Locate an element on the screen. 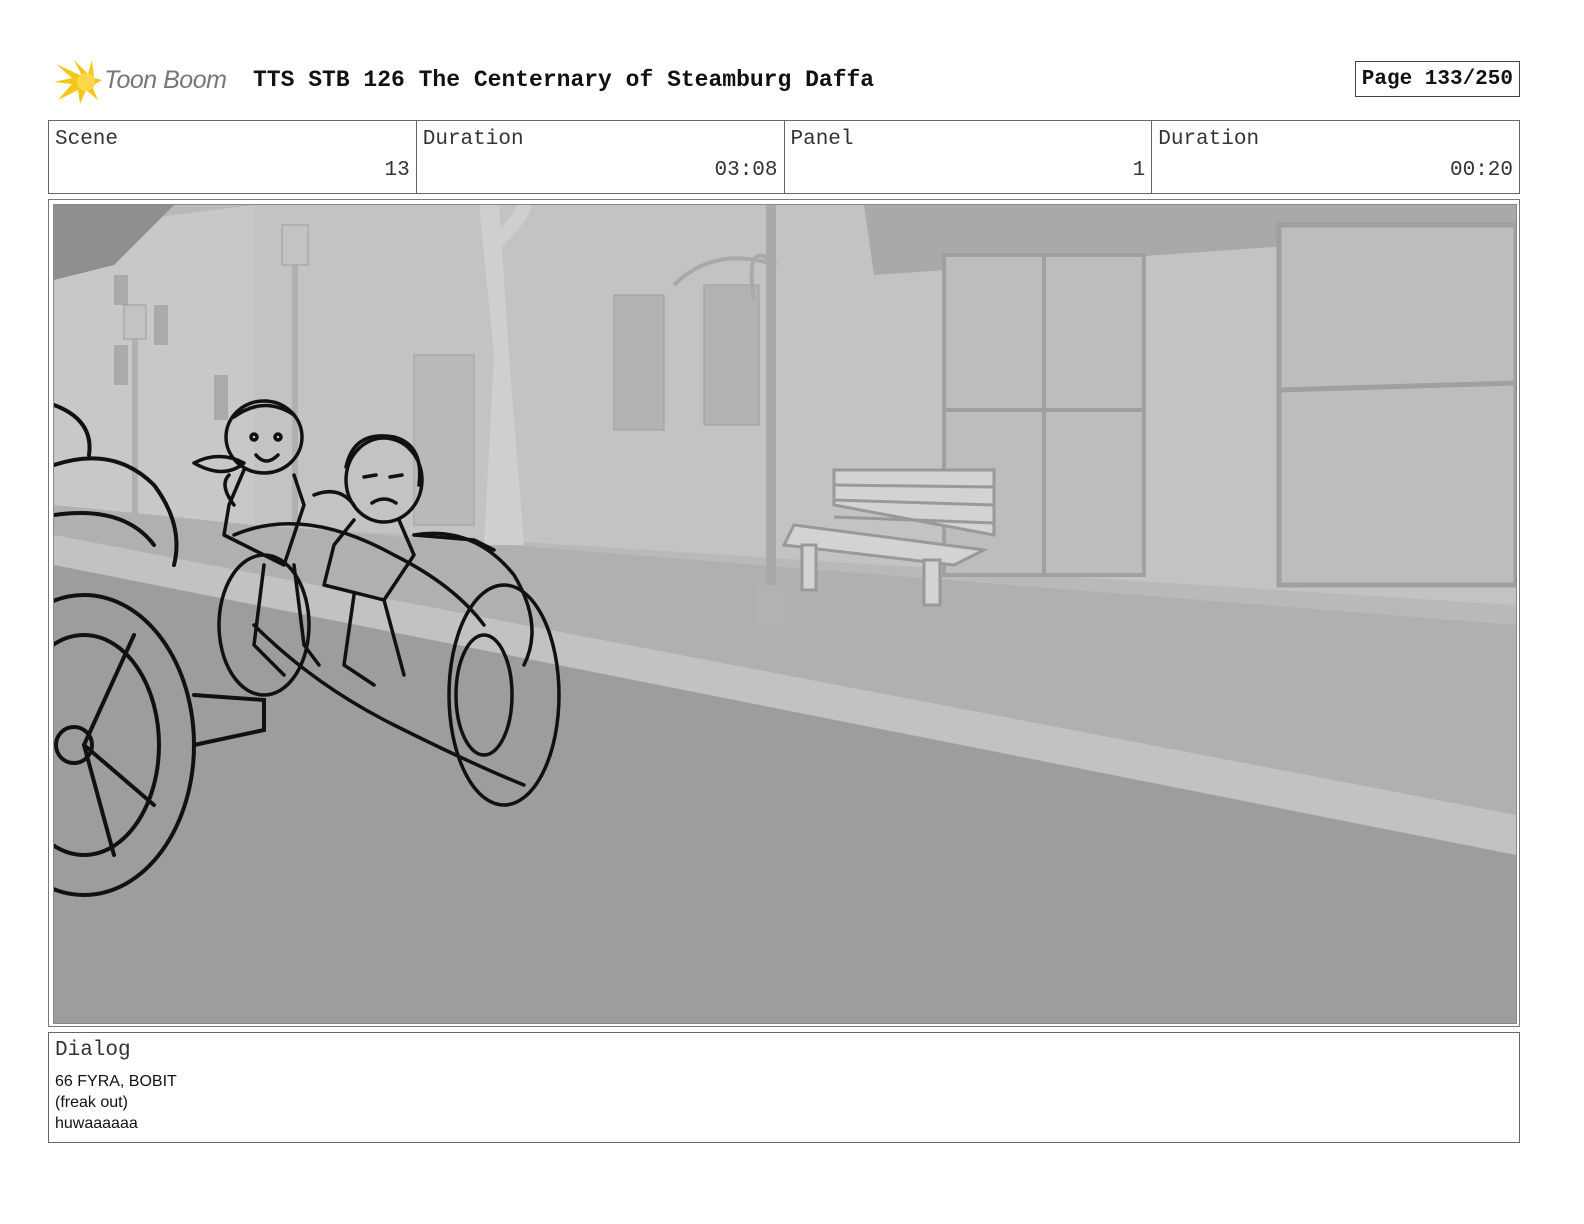  panel-duration-label: Duration is located at coordinates (1209, 139).